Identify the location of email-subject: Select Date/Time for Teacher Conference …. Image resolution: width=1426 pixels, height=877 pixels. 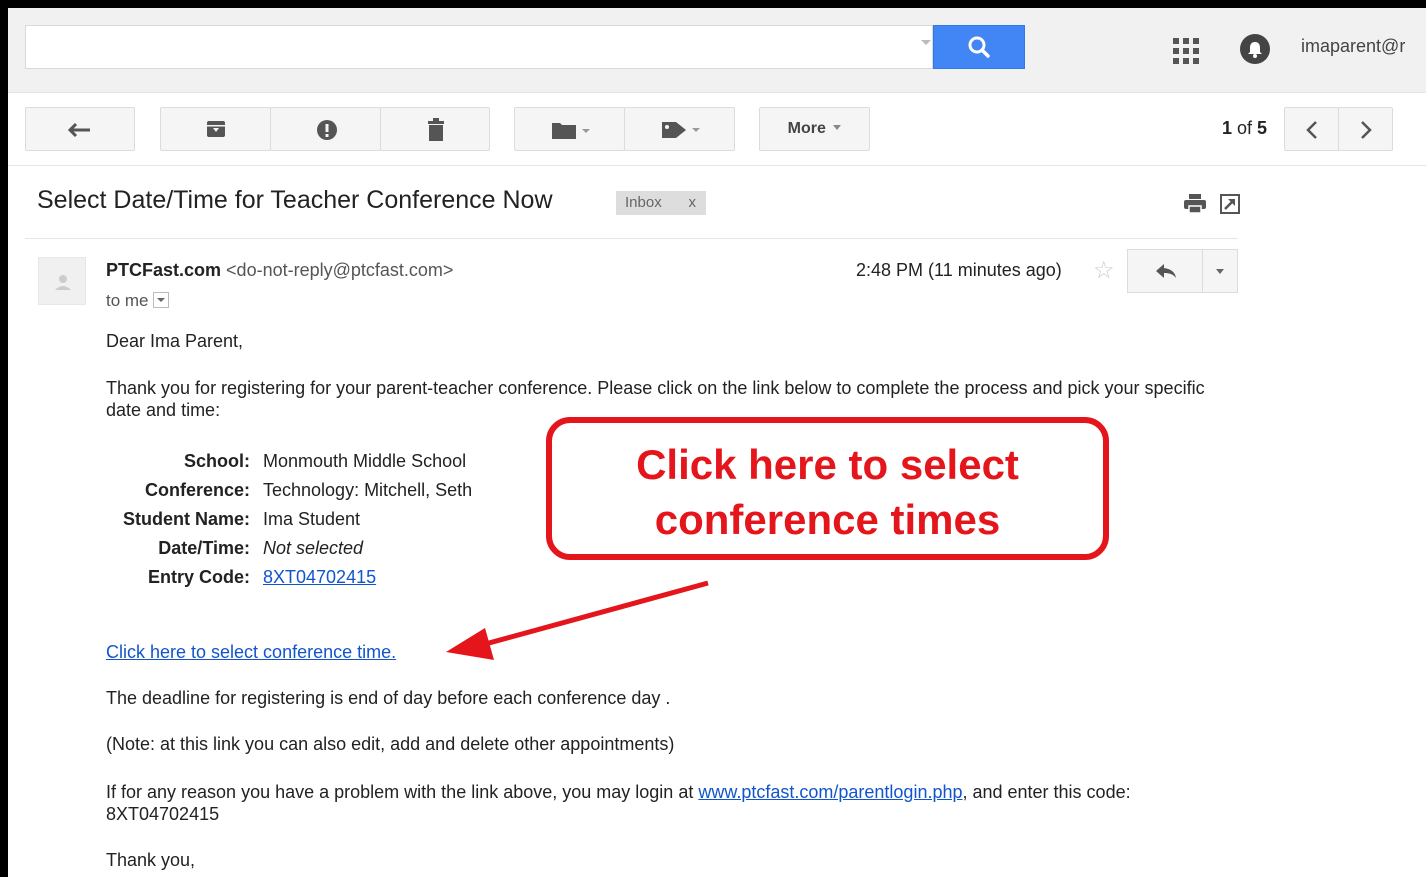
(295, 200).